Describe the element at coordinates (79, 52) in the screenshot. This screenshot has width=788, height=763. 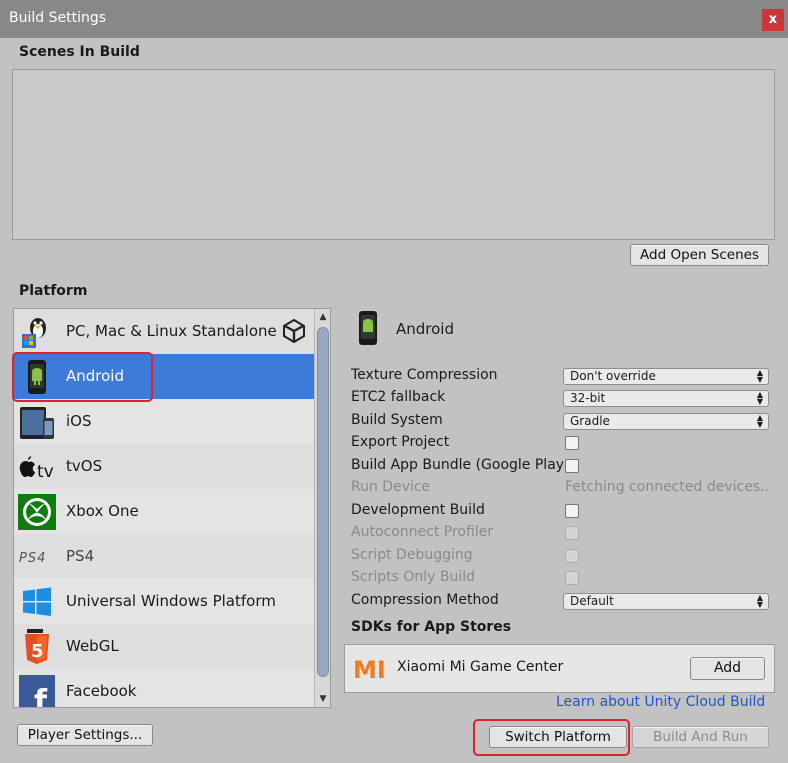
I see `scenes-in-build-heading: Scenes In Build` at that location.